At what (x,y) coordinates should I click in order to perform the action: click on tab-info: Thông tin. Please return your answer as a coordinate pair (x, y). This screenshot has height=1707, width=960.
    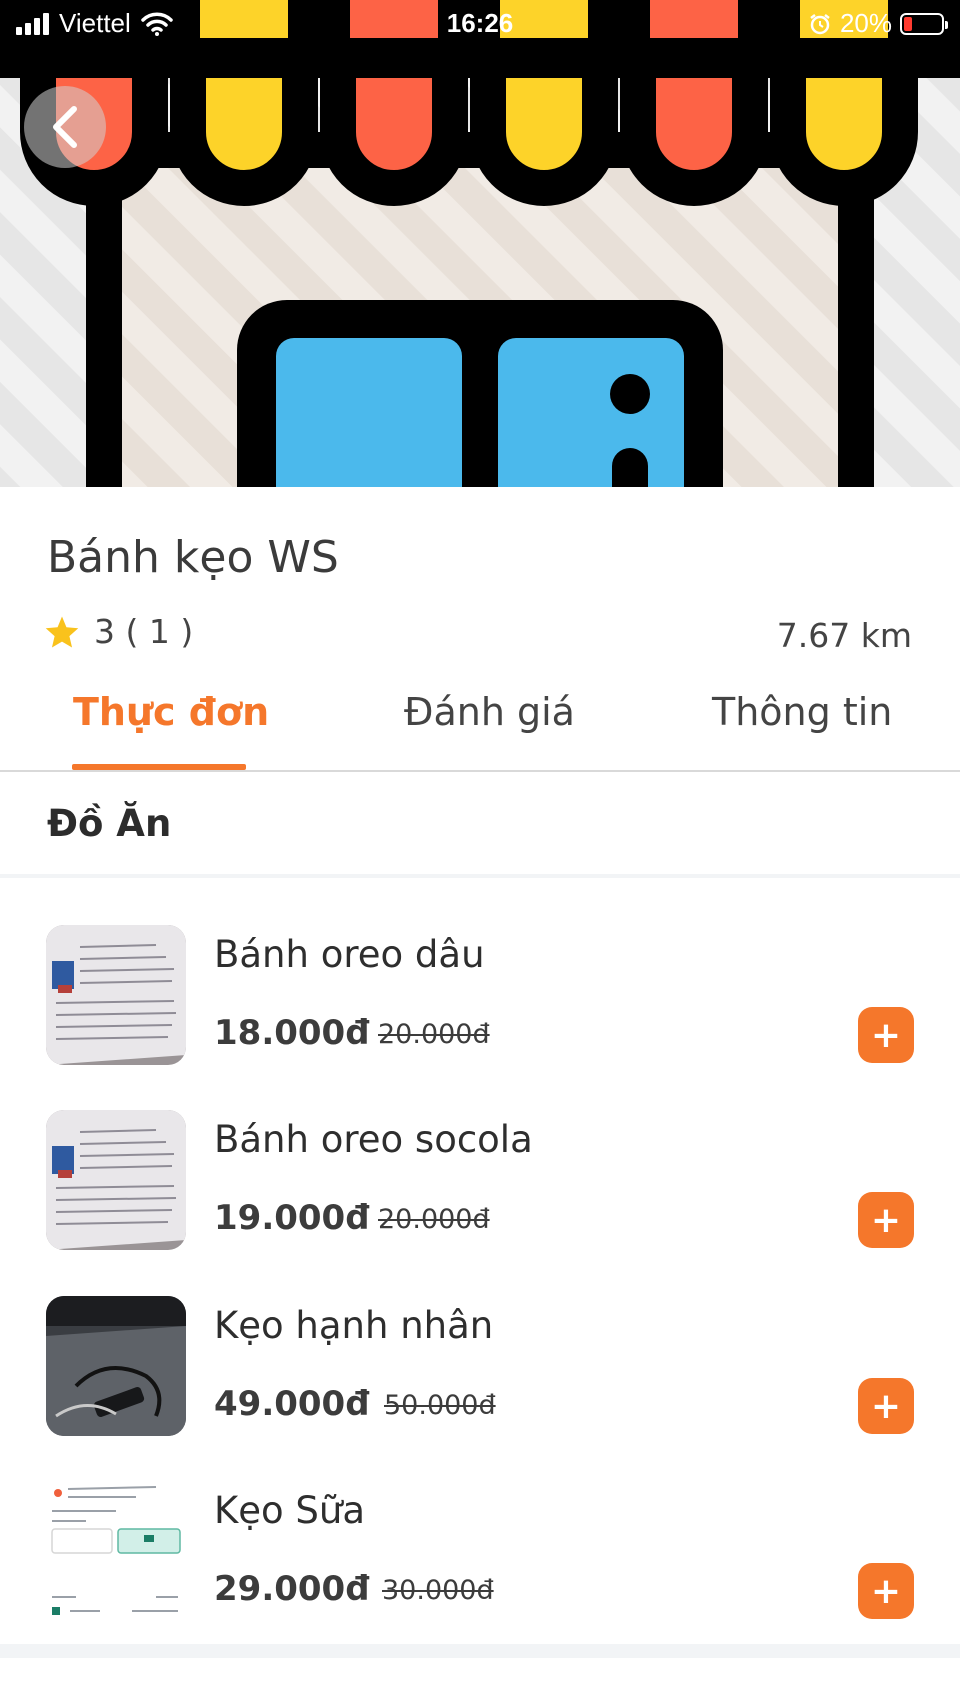
    Looking at the image, I should click on (802, 712).